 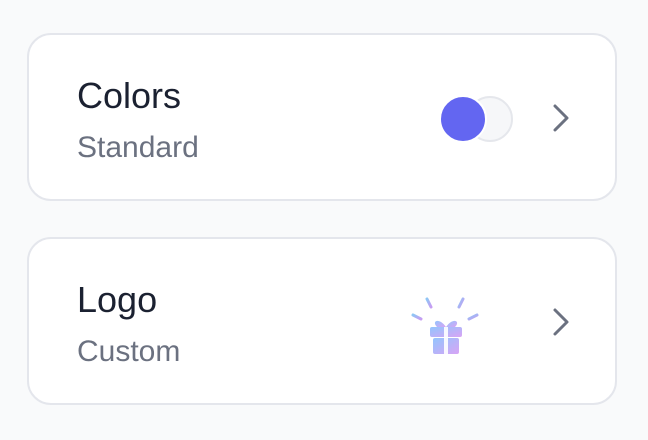 I want to click on accent-color-swatch, so click(x=463, y=119).